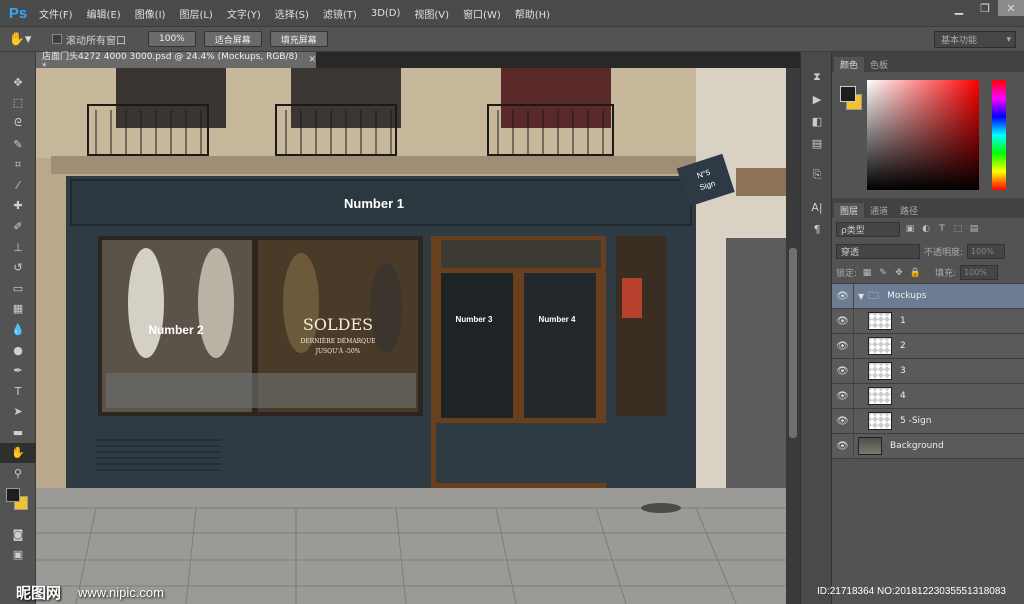  Describe the element at coordinates (89, 39) in the screenshot. I see `scroll-all-windows-option: 滚动所有窗口` at that location.